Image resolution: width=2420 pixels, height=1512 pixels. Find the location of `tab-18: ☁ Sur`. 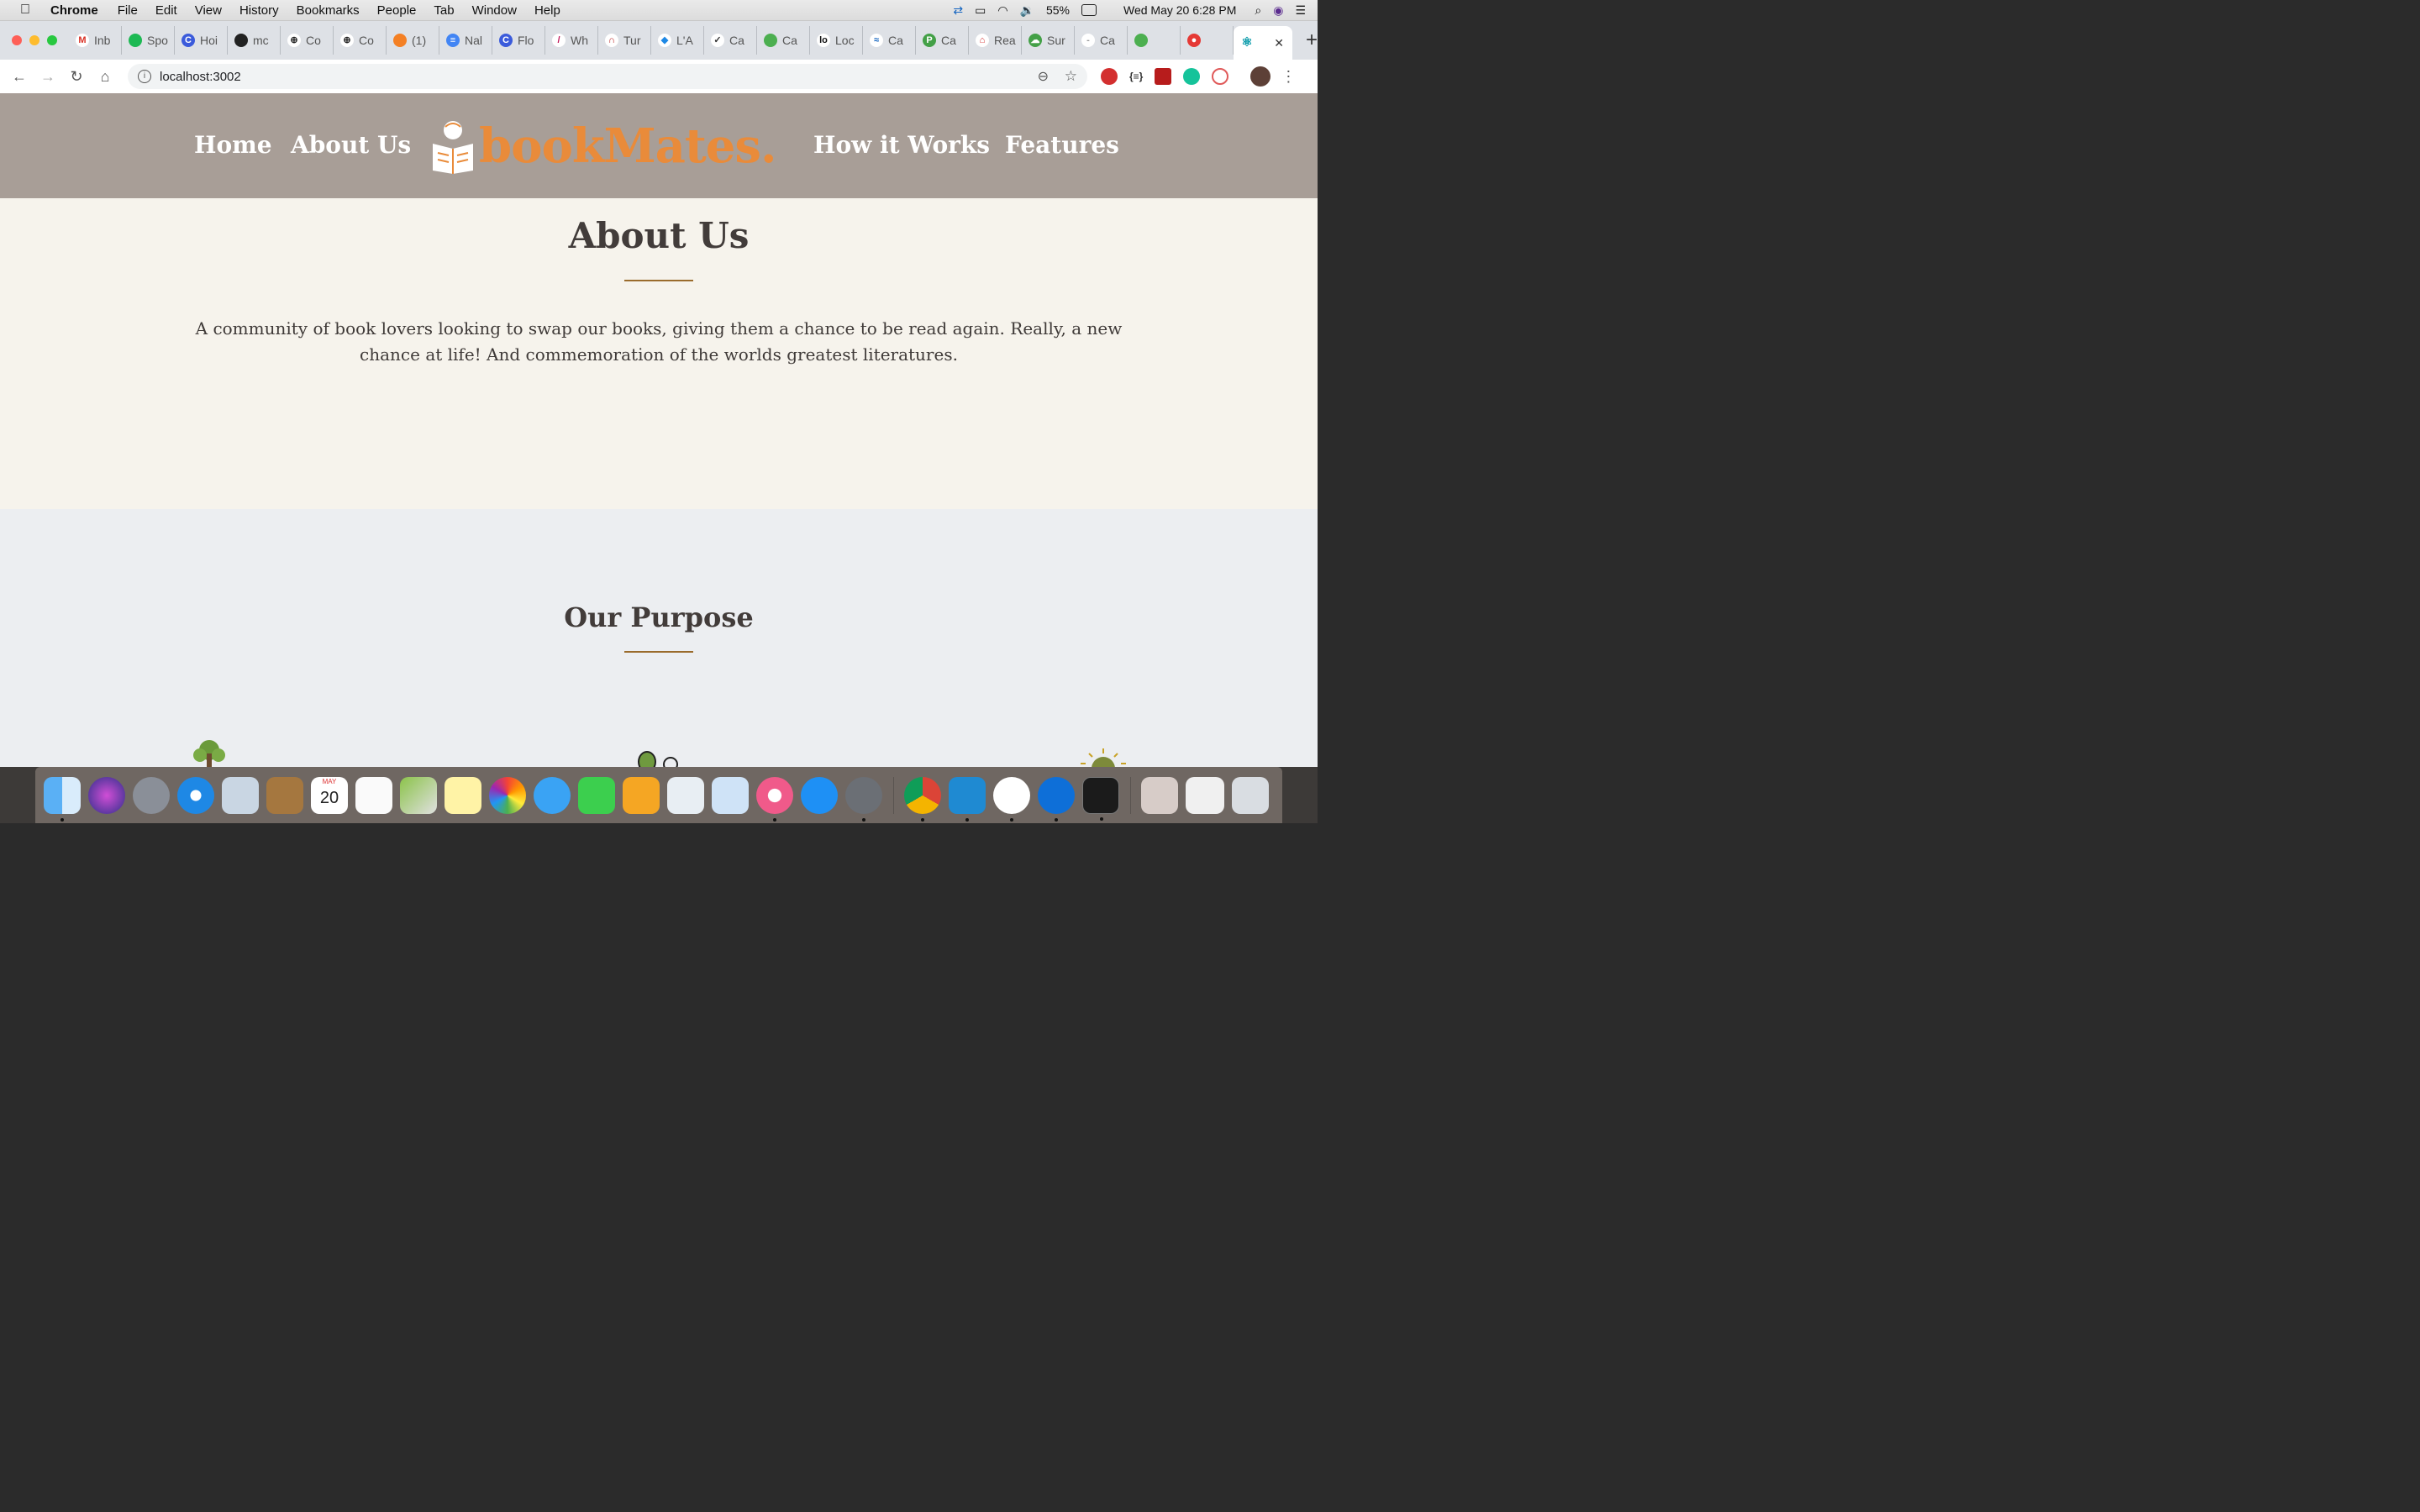

tab-18: ☁ Sur is located at coordinates (1048, 40).